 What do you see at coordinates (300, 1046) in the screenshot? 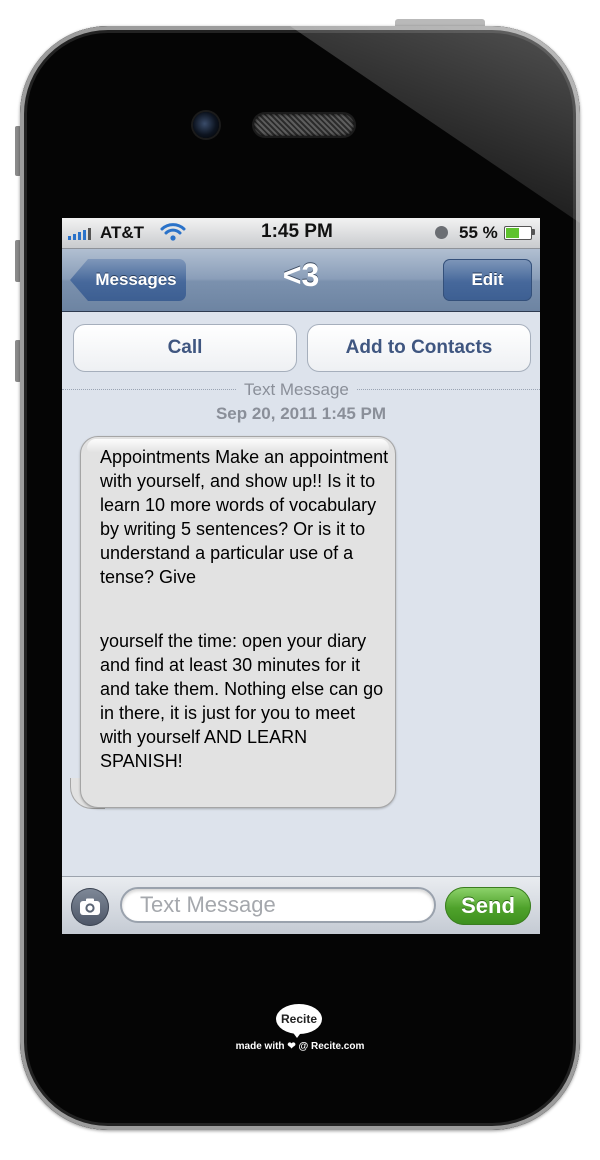
I see `recite-credit: made with ❤ @ Recite.com` at bounding box center [300, 1046].